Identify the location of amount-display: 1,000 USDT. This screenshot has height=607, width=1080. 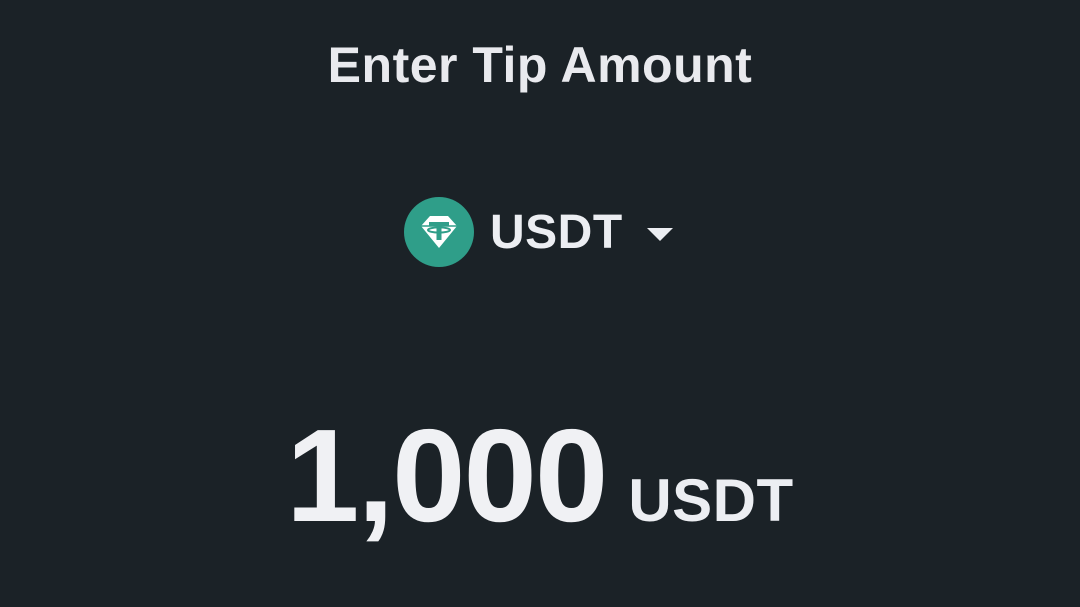
(540, 476).